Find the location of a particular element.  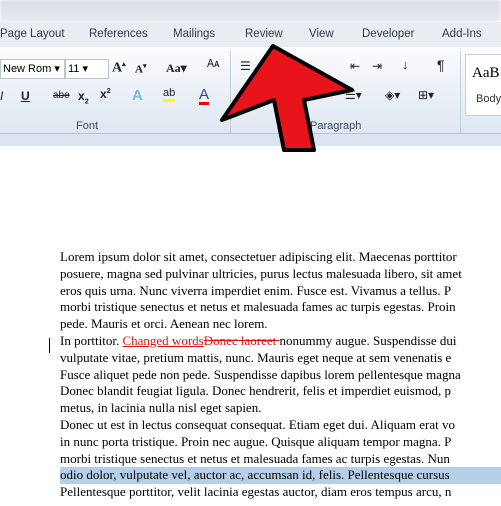

red-arrow-annotation is located at coordinates (287, 98).